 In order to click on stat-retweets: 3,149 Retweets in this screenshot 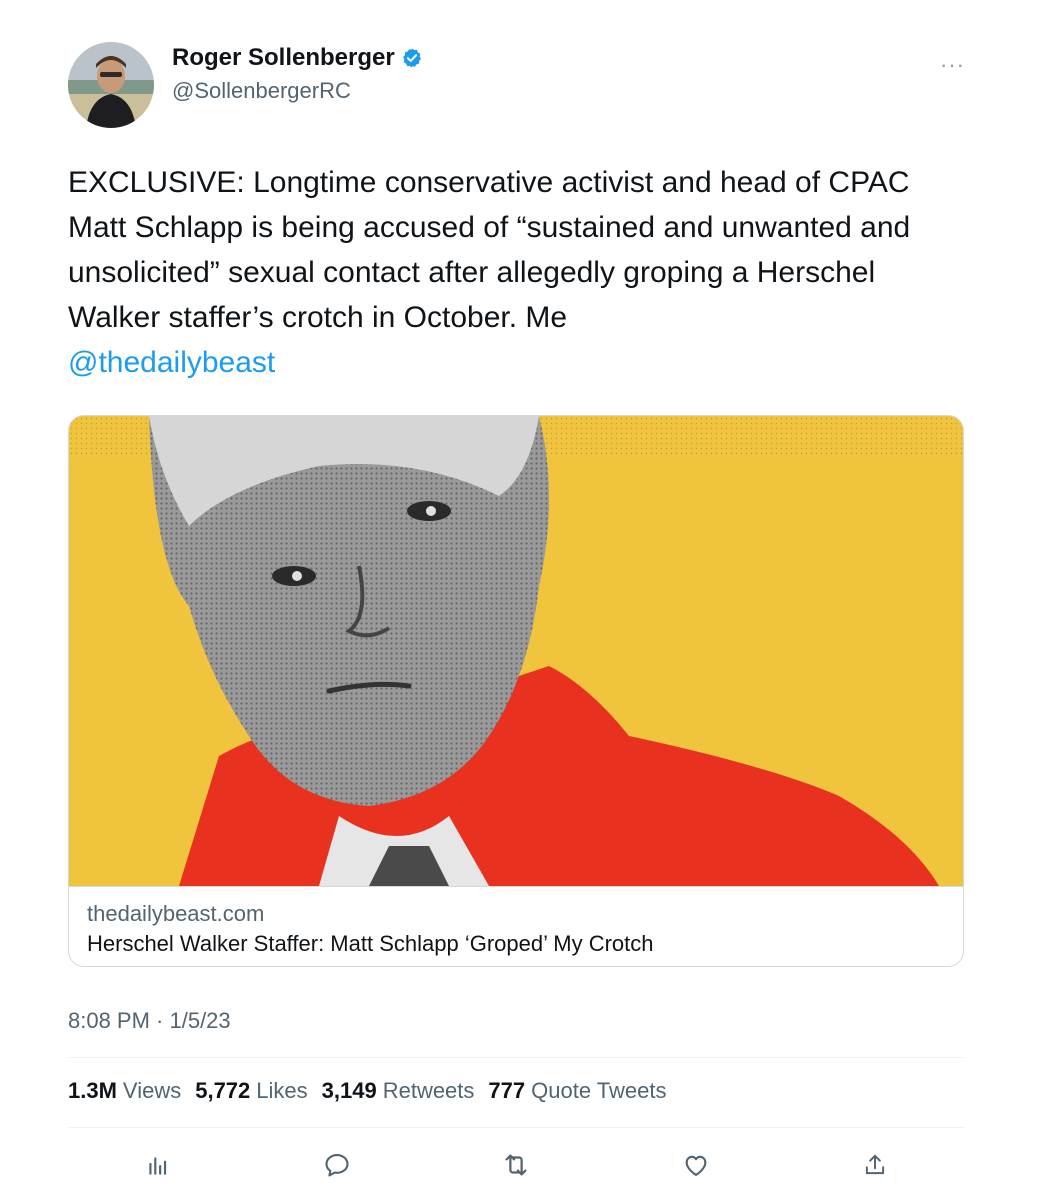, I will do `click(398, 1091)`.